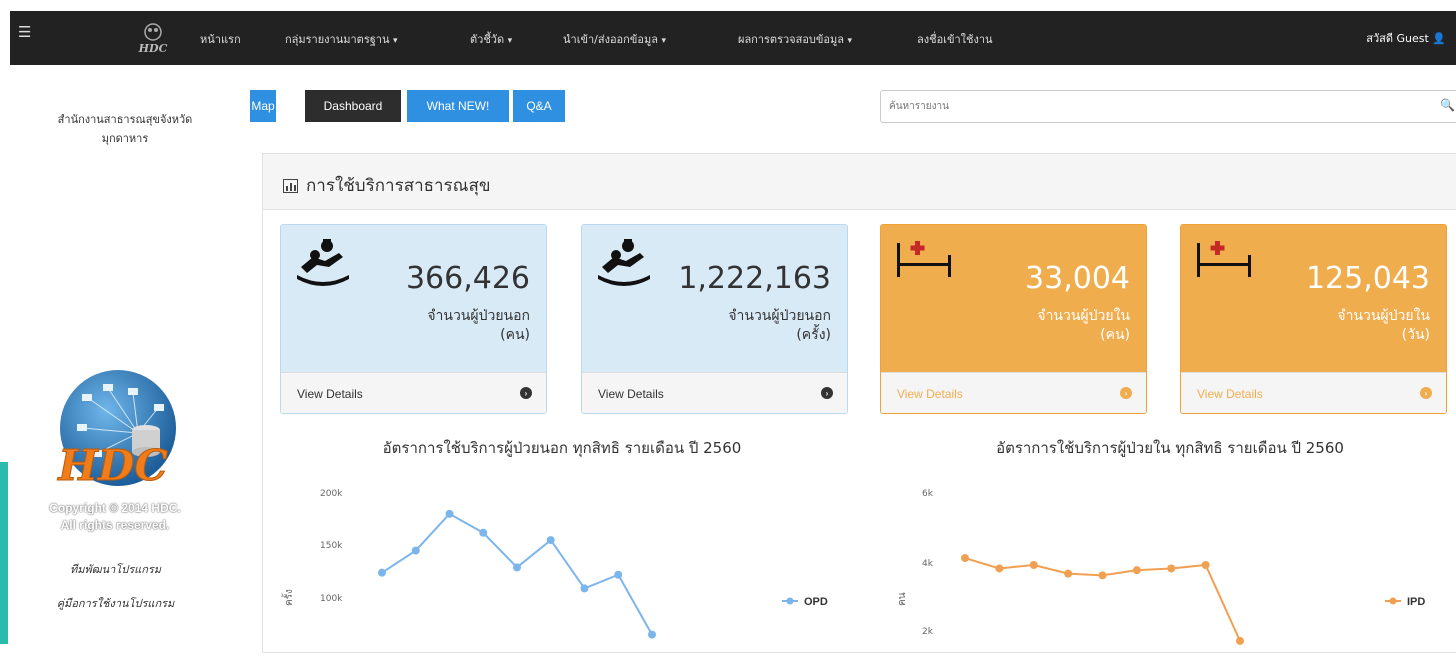 The width and height of the screenshot is (1456, 656). What do you see at coordinates (816, 602) in the screenshot?
I see `legend-label: OPD` at bounding box center [816, 602].